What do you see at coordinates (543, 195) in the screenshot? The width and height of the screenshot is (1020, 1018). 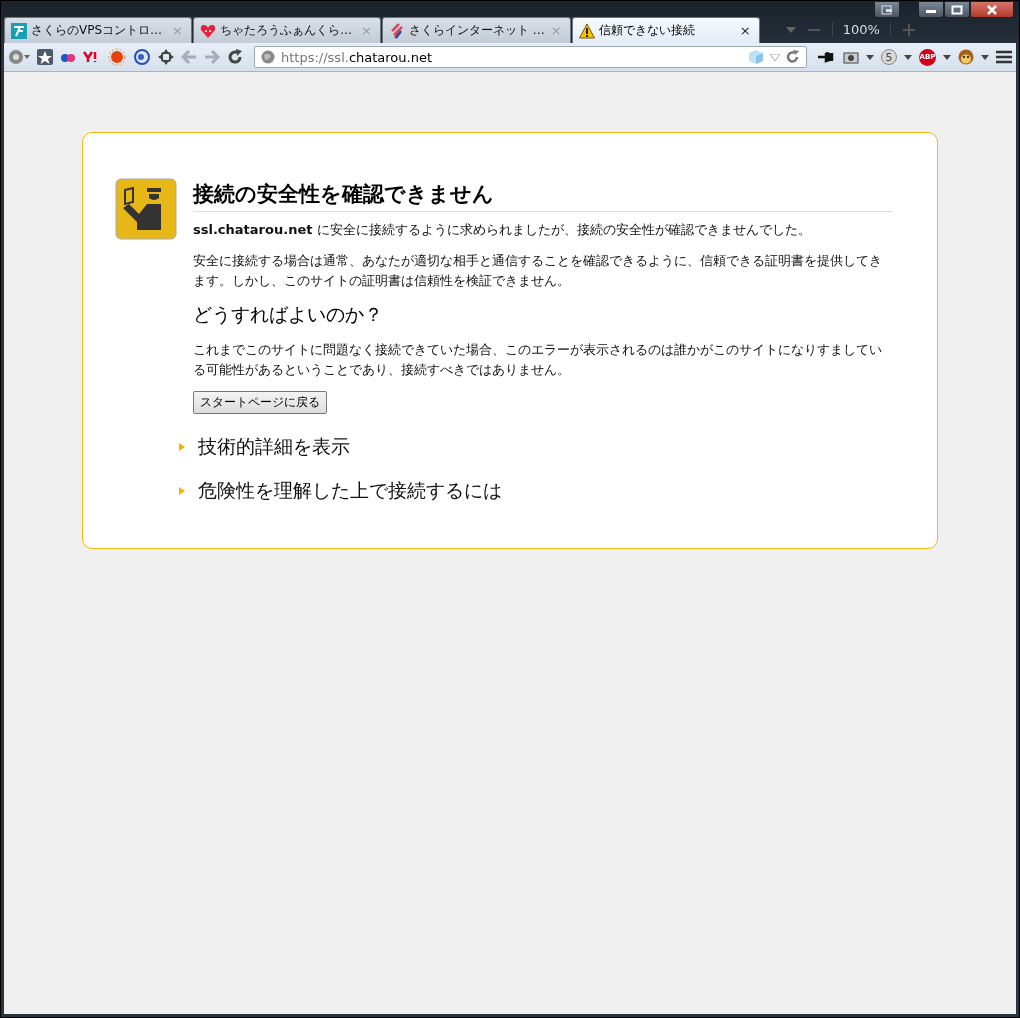 I see `error-title: 接続の安全性を確認できません` at bounding box center [543, 195].